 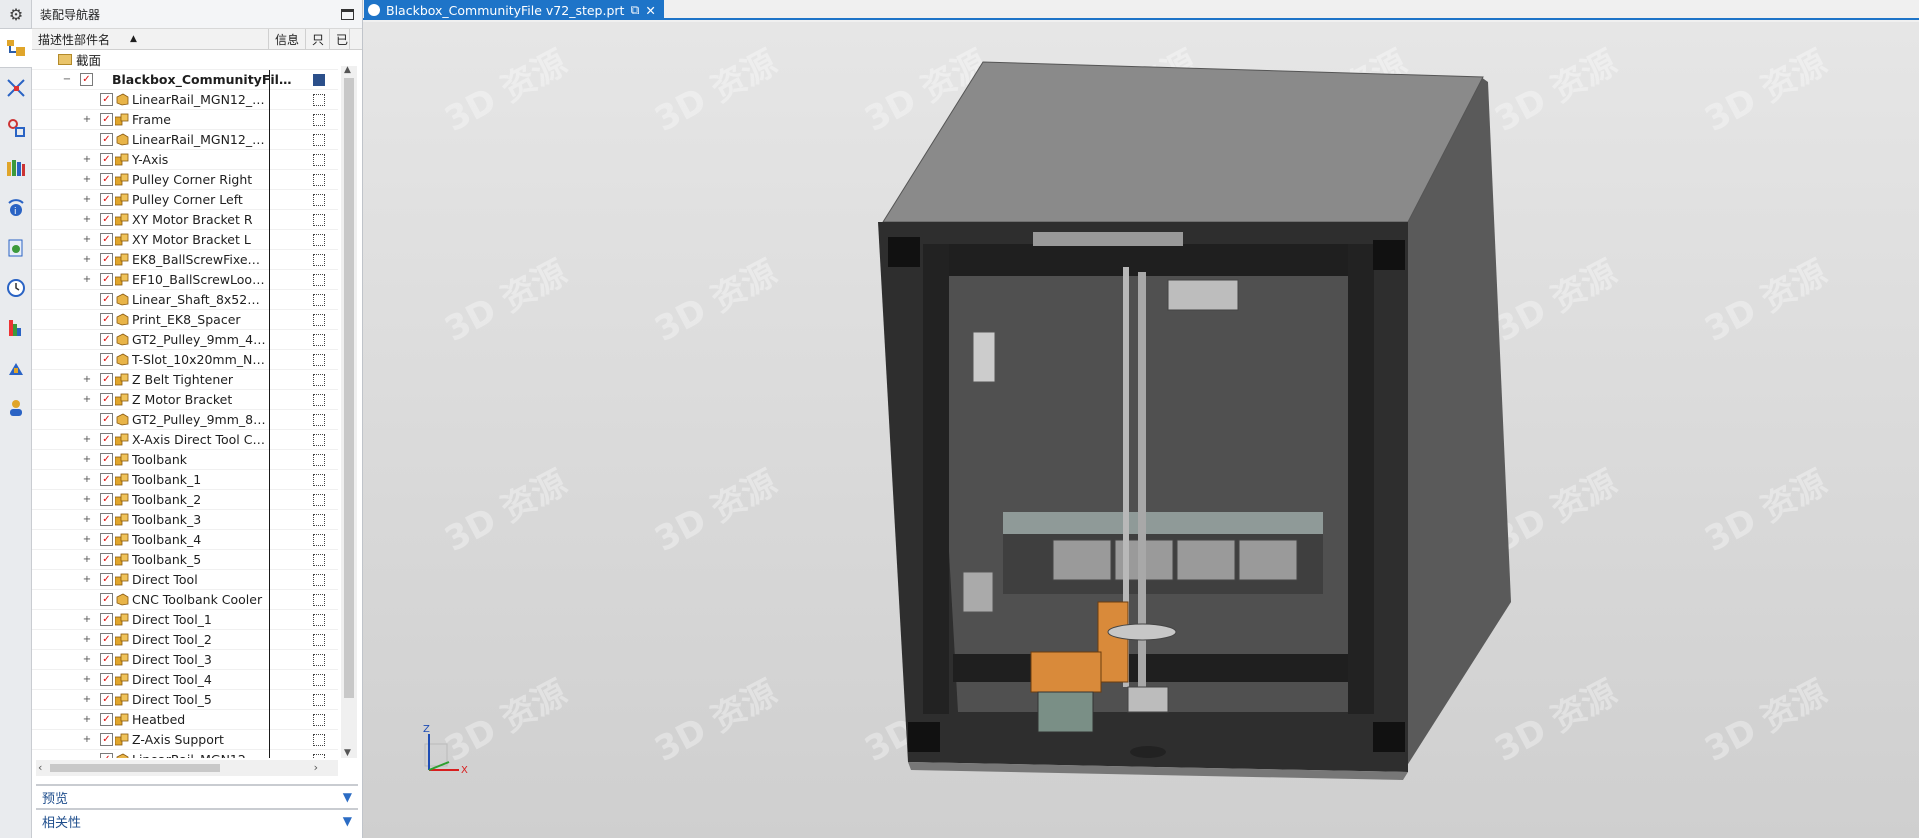 What do you see at coordinates (185, 60) in the screenshot?
I see `tree-row-section: 截面` at bounding box center [185, 60].